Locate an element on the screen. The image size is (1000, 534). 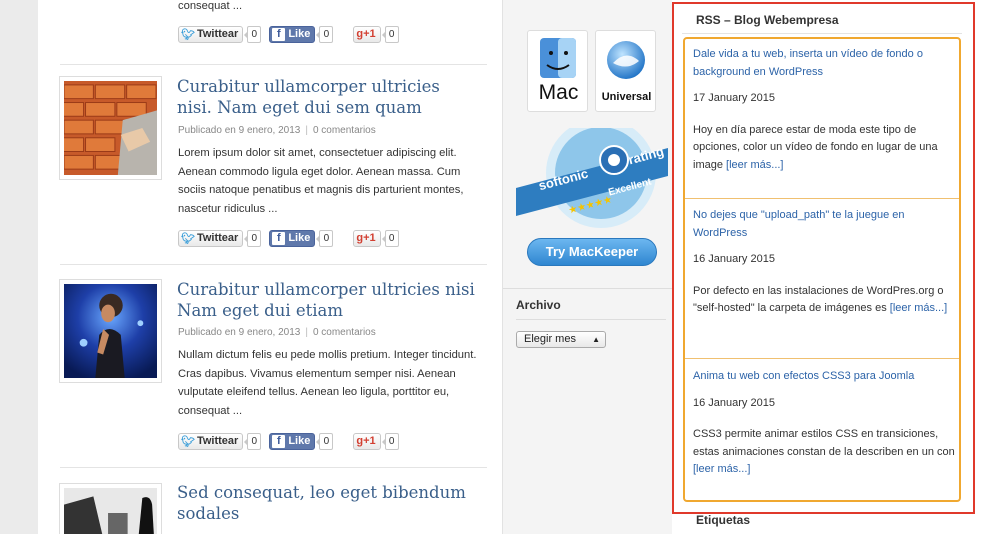
rss-title-underline is located at coordinates (822, 33).